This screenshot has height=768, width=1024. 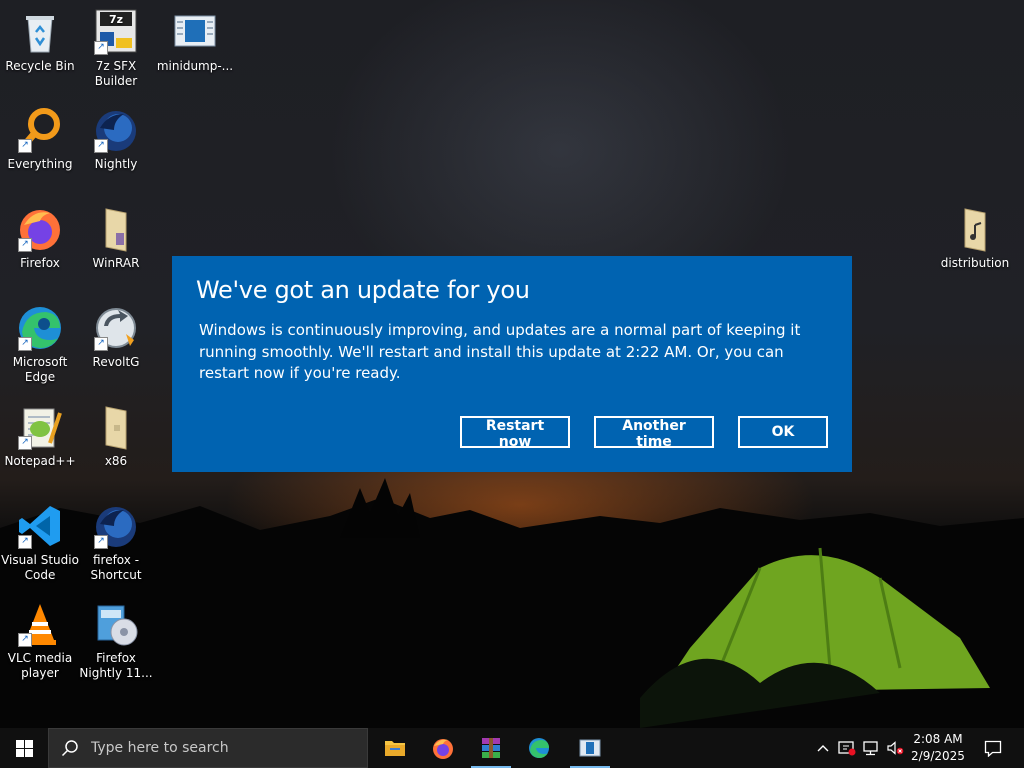 I want to click on taskbar-edge, so click(x=539, y=748).